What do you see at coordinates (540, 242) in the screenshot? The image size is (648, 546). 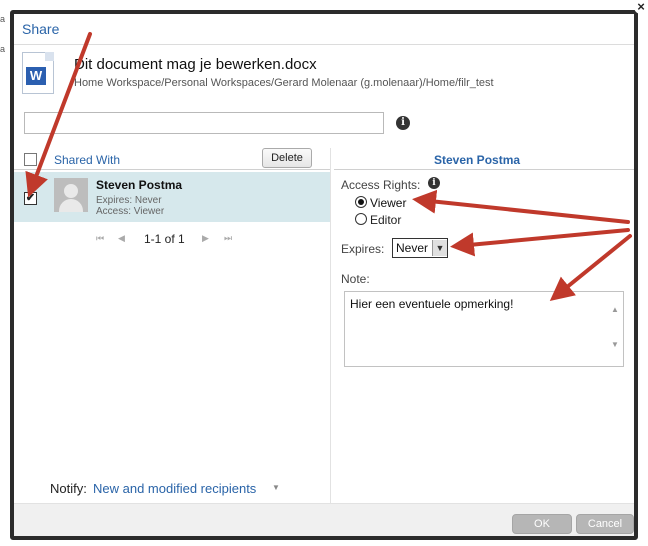 I see `arrow-to-expires` at bounding box center [540, 242].